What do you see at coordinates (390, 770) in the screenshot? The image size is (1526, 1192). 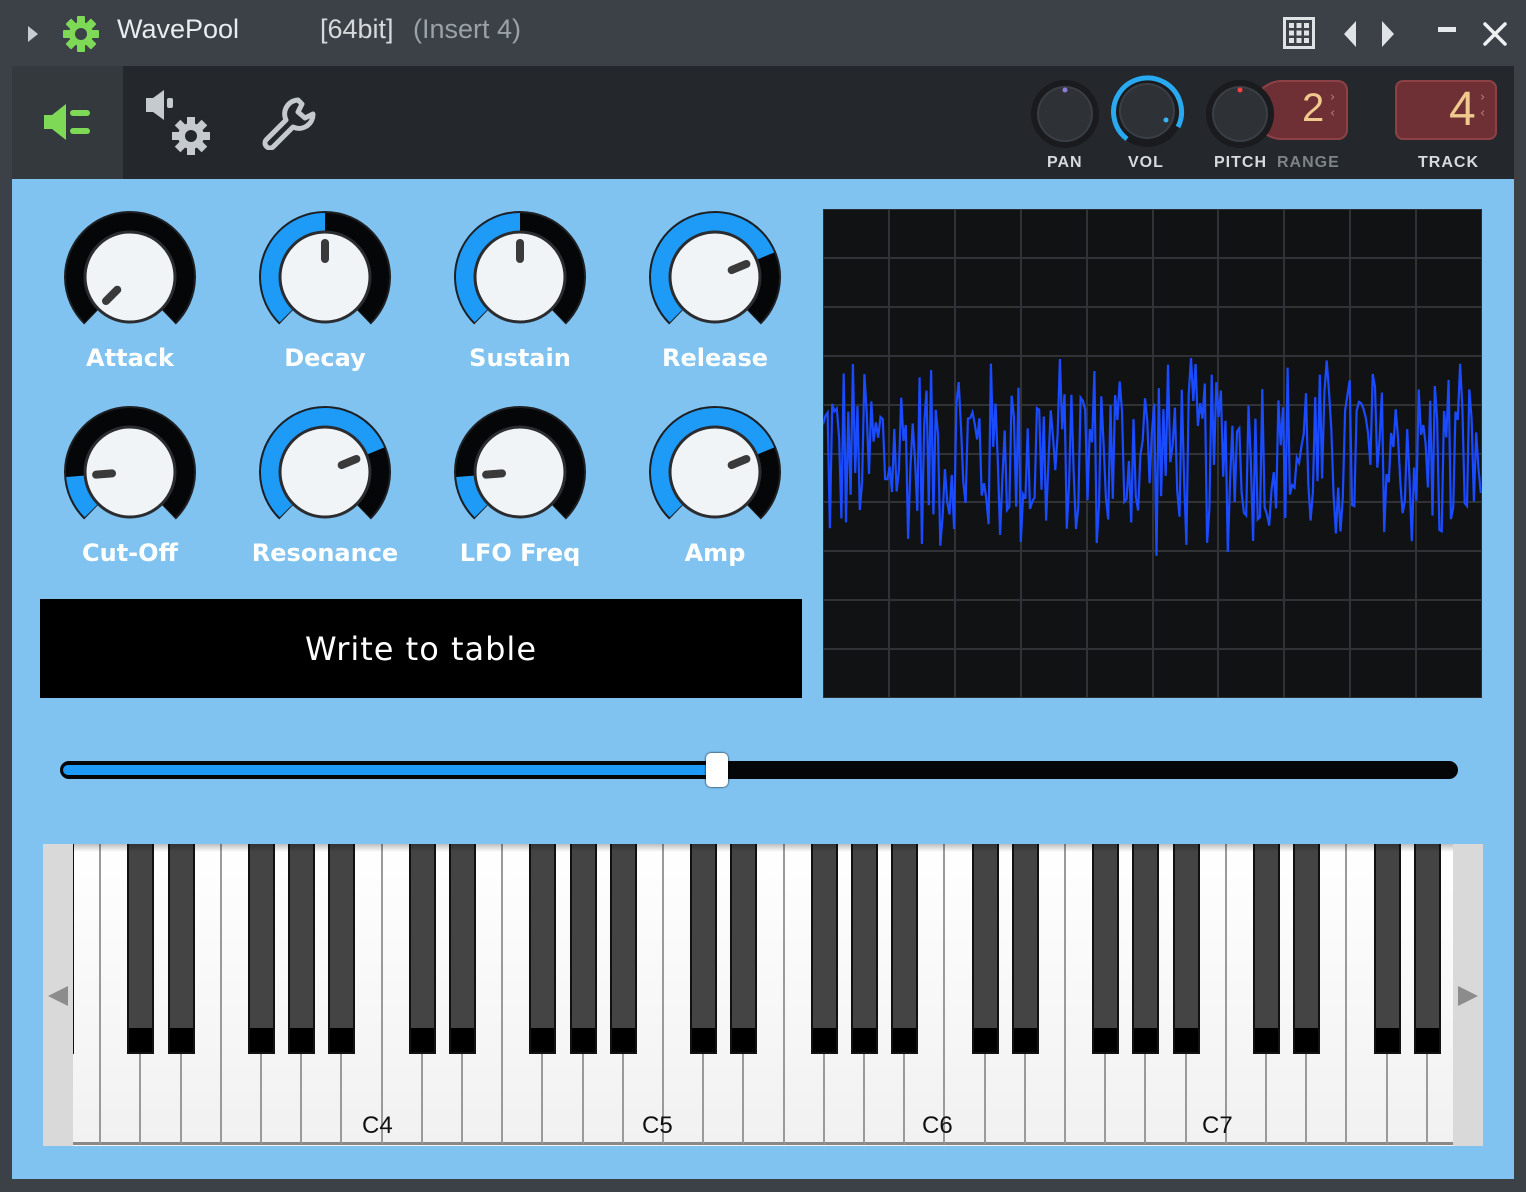 I see `slider-fill` at bounding box center [390, 770].